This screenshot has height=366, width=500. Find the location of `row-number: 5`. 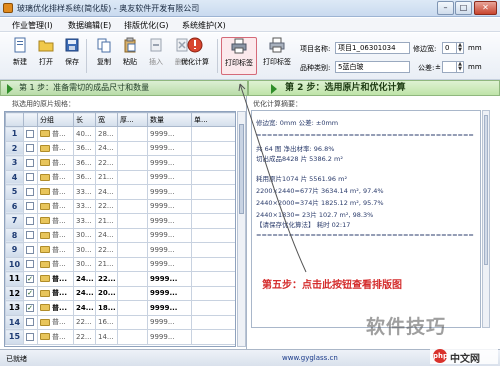

row-number: 5 is located at coordinates (14, 192).